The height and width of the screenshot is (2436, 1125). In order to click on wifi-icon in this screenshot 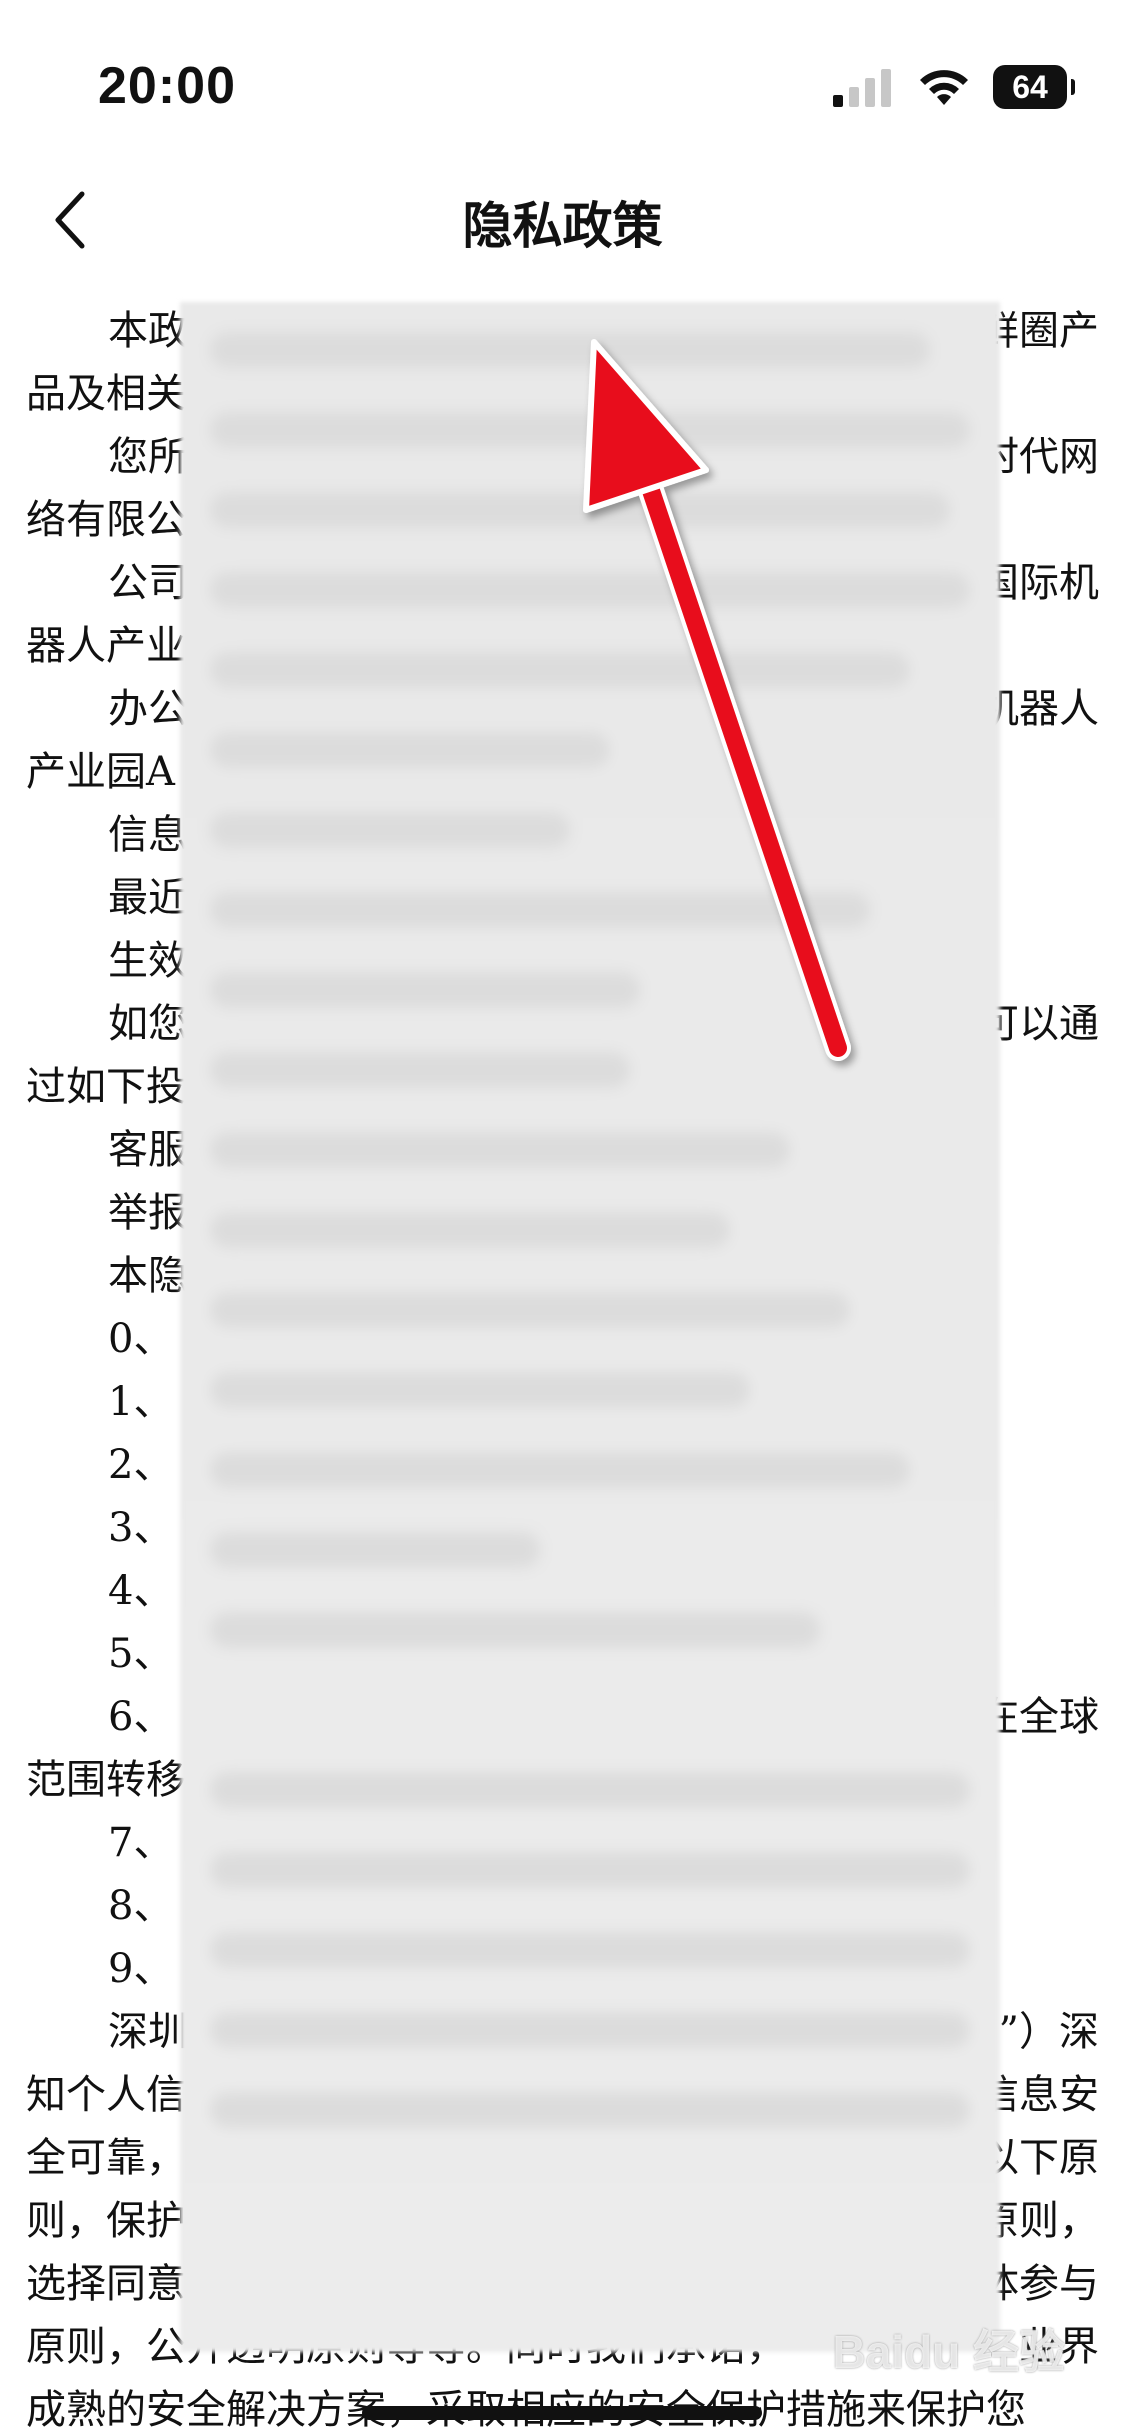, I will do `click(944, 87)`.